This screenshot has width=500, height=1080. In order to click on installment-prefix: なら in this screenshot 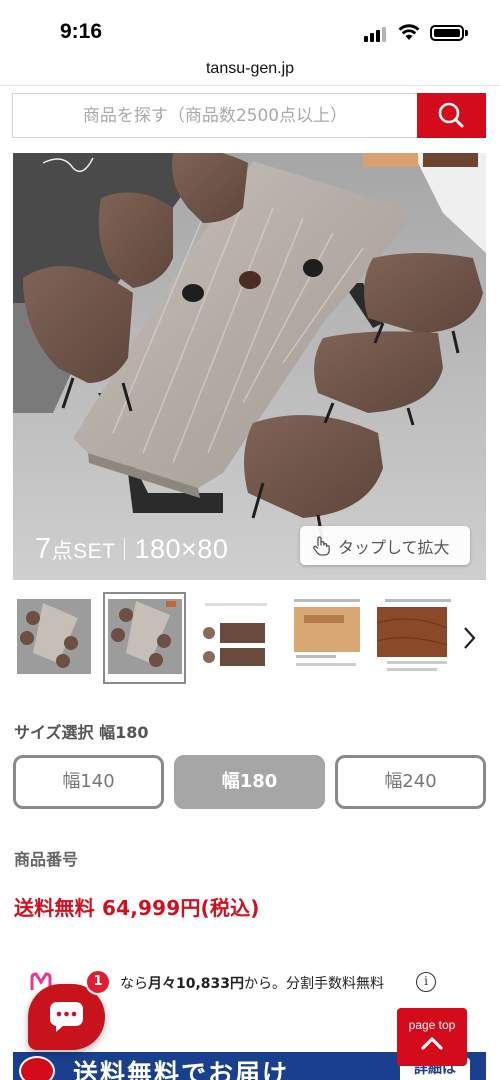, I will do `click(134, 984)`.